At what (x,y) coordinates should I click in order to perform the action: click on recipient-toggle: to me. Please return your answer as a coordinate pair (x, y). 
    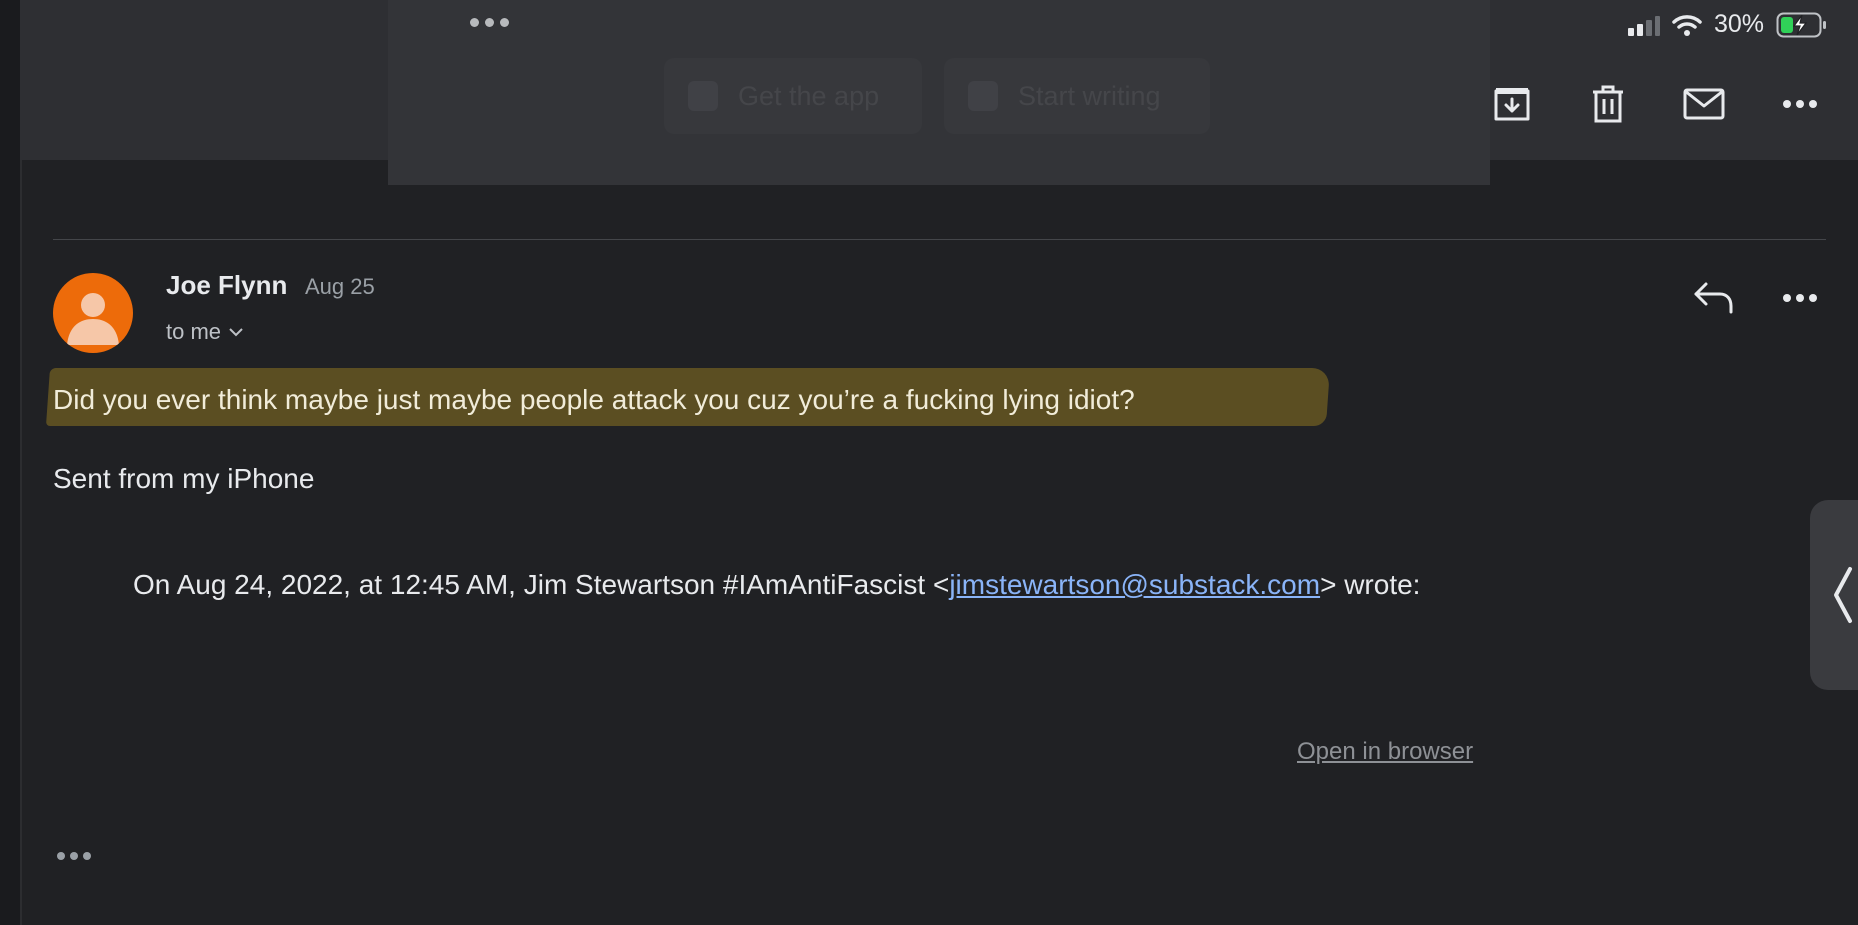
    Looking at the image, I should click on (204, 332).